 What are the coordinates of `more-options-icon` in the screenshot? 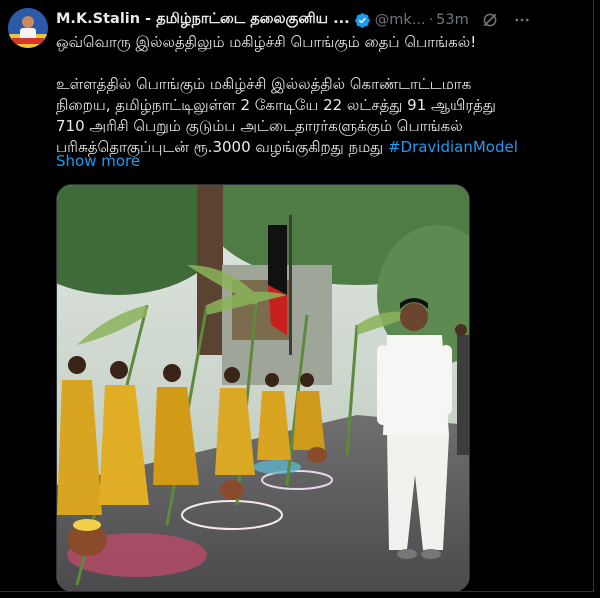 It's located at (522, 20).